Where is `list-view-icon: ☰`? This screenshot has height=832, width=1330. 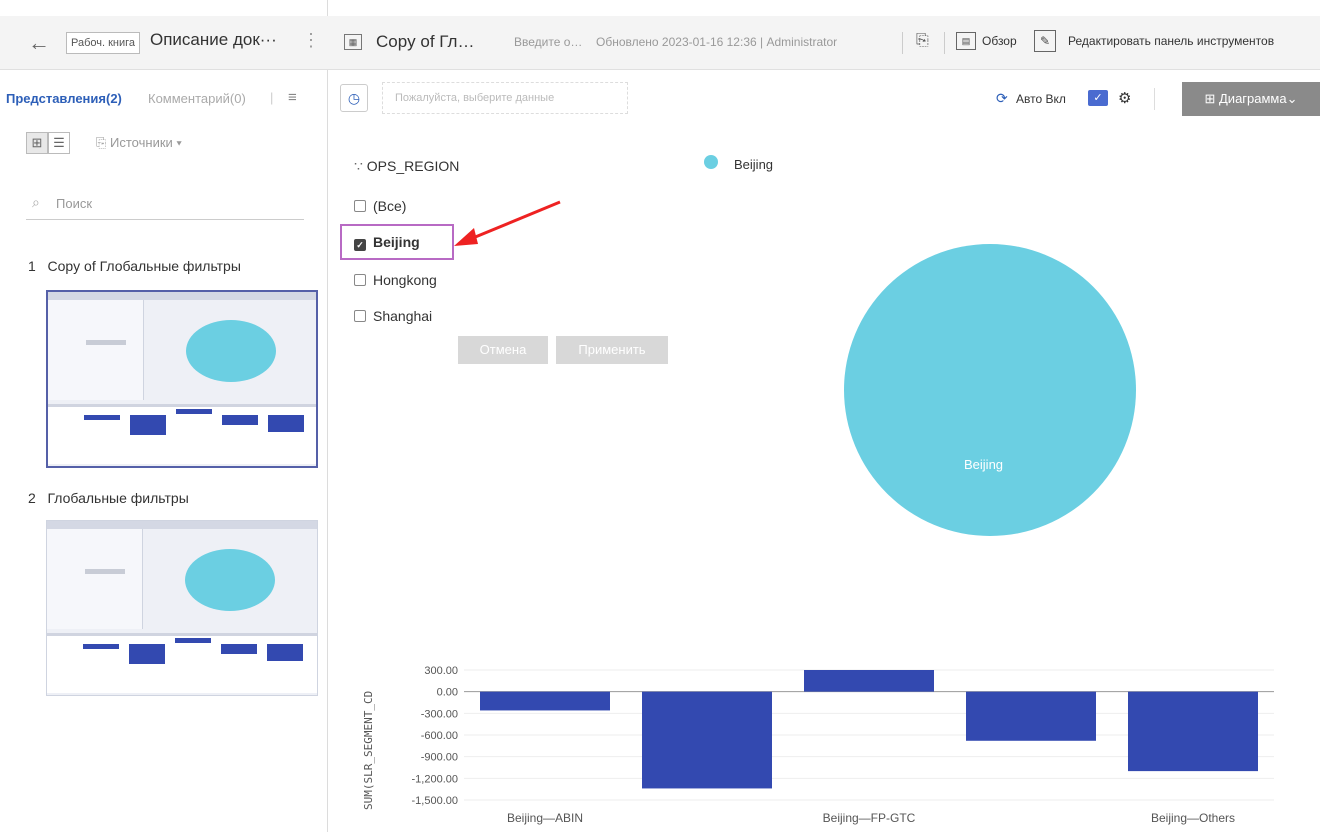
list-view-icon: ☰ is located at coordinates (59, 143).